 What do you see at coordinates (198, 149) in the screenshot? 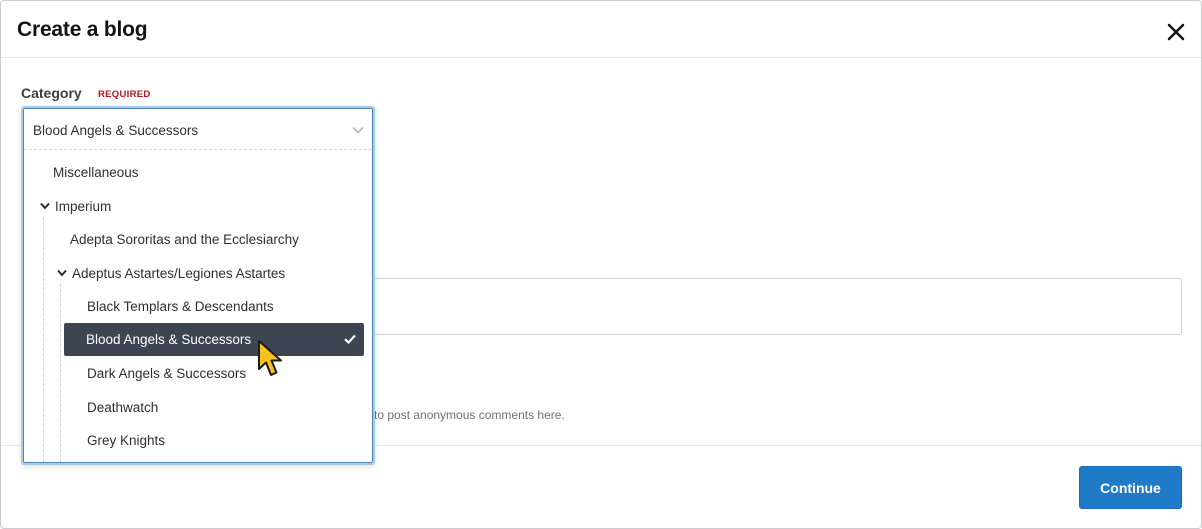
I see `select-divider` at bounding box center [198, 149].